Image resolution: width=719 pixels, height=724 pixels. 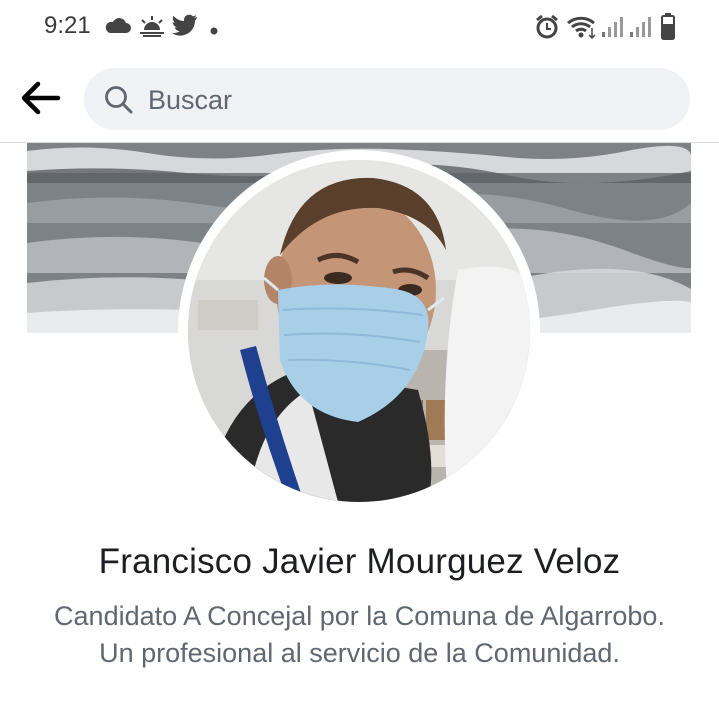 What do you see at coordinates (119, 102) in the screenshot?
I see `search-icon` at bounding box center [119, 102].